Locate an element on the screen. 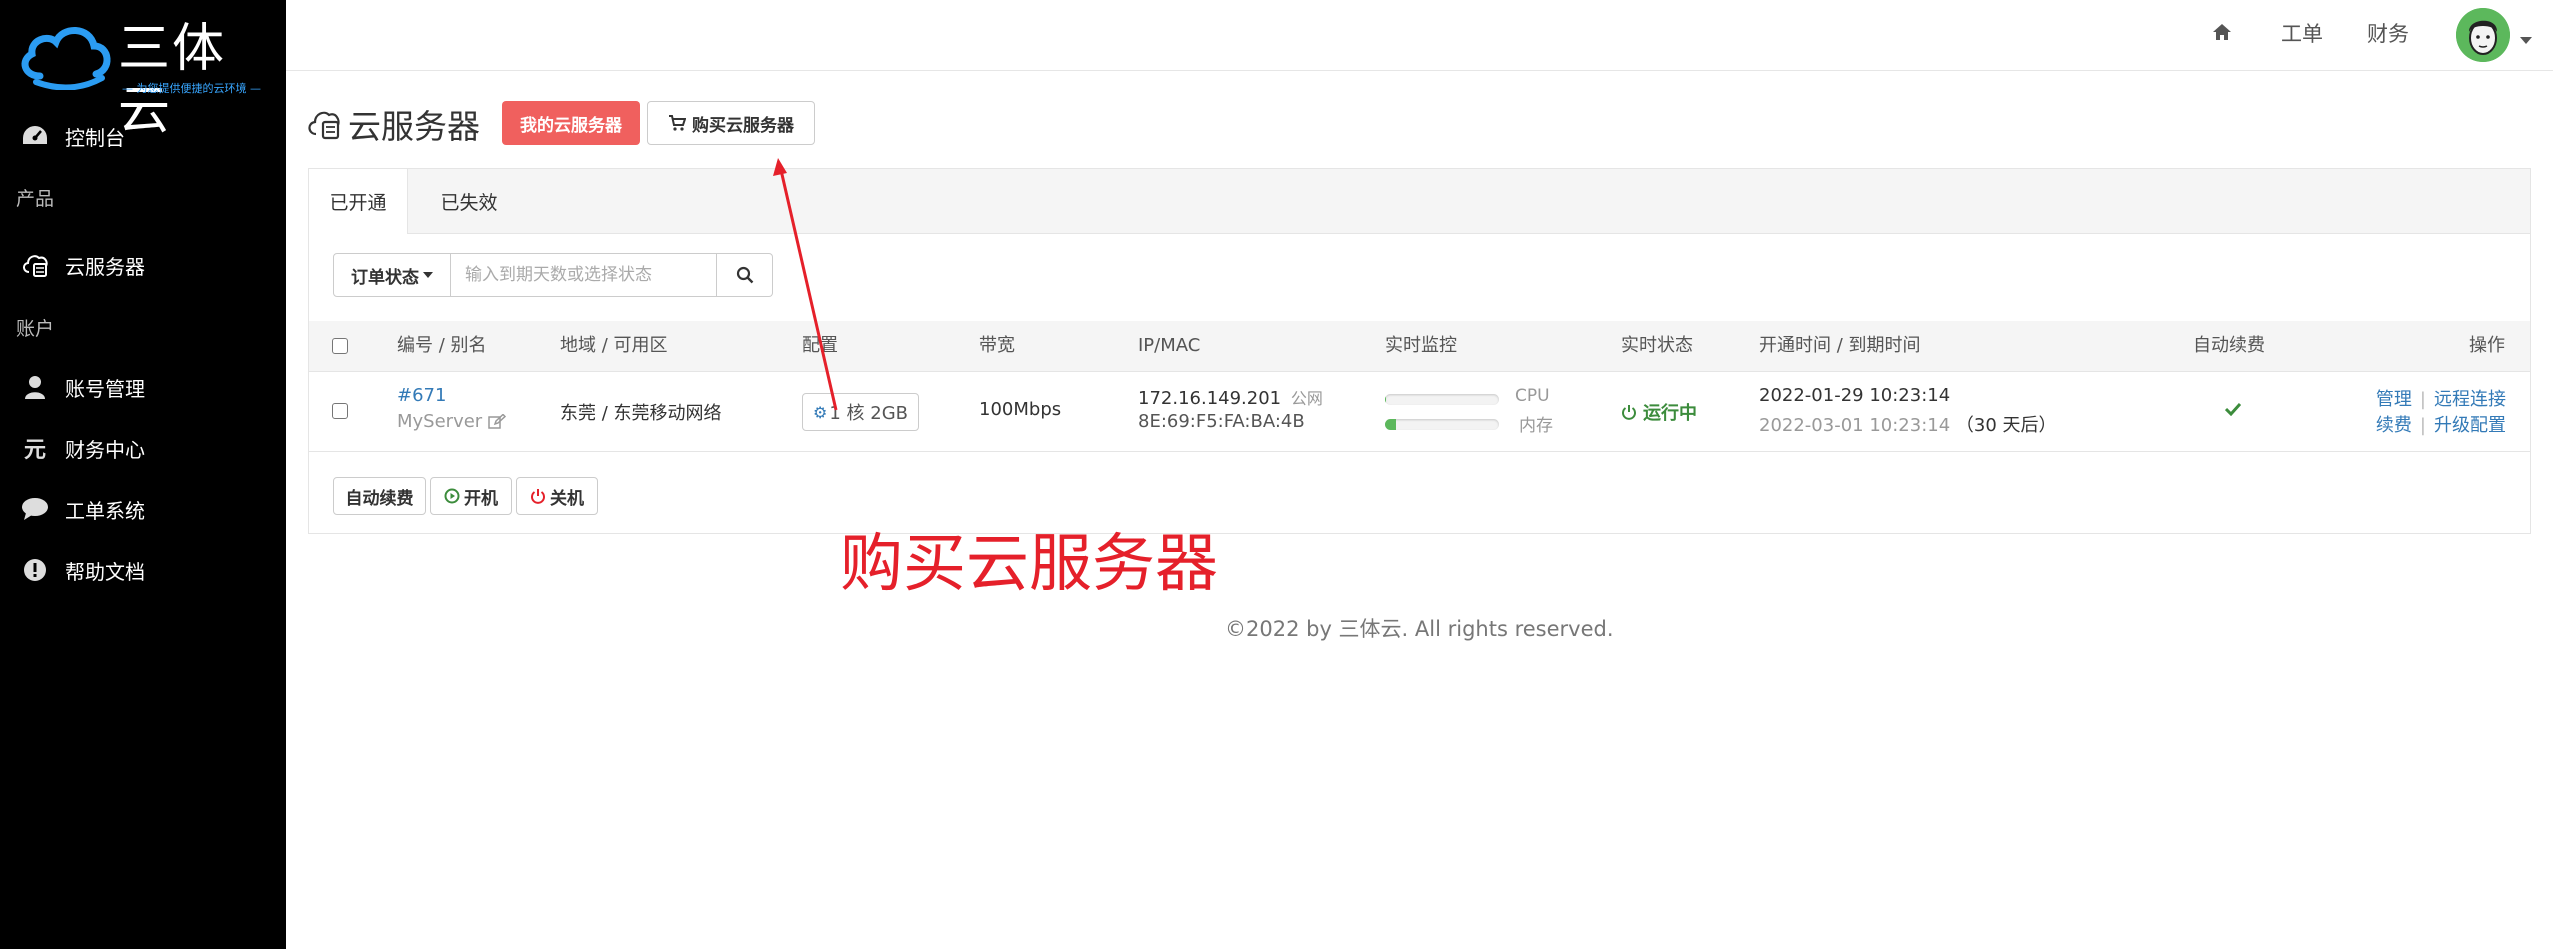  sidebar-group-products: 产品 is located at coordinates (35, 199).